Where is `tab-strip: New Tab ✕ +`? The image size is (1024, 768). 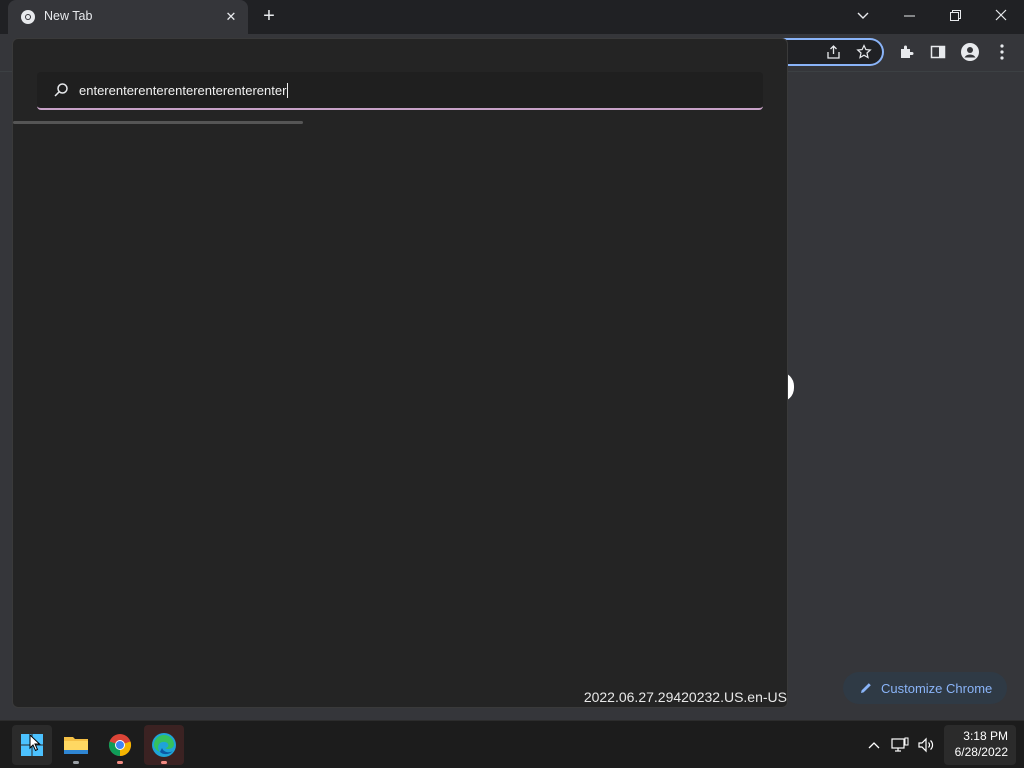 tab-strip: New Tab ✕ + is located at coordinates (512, 17).